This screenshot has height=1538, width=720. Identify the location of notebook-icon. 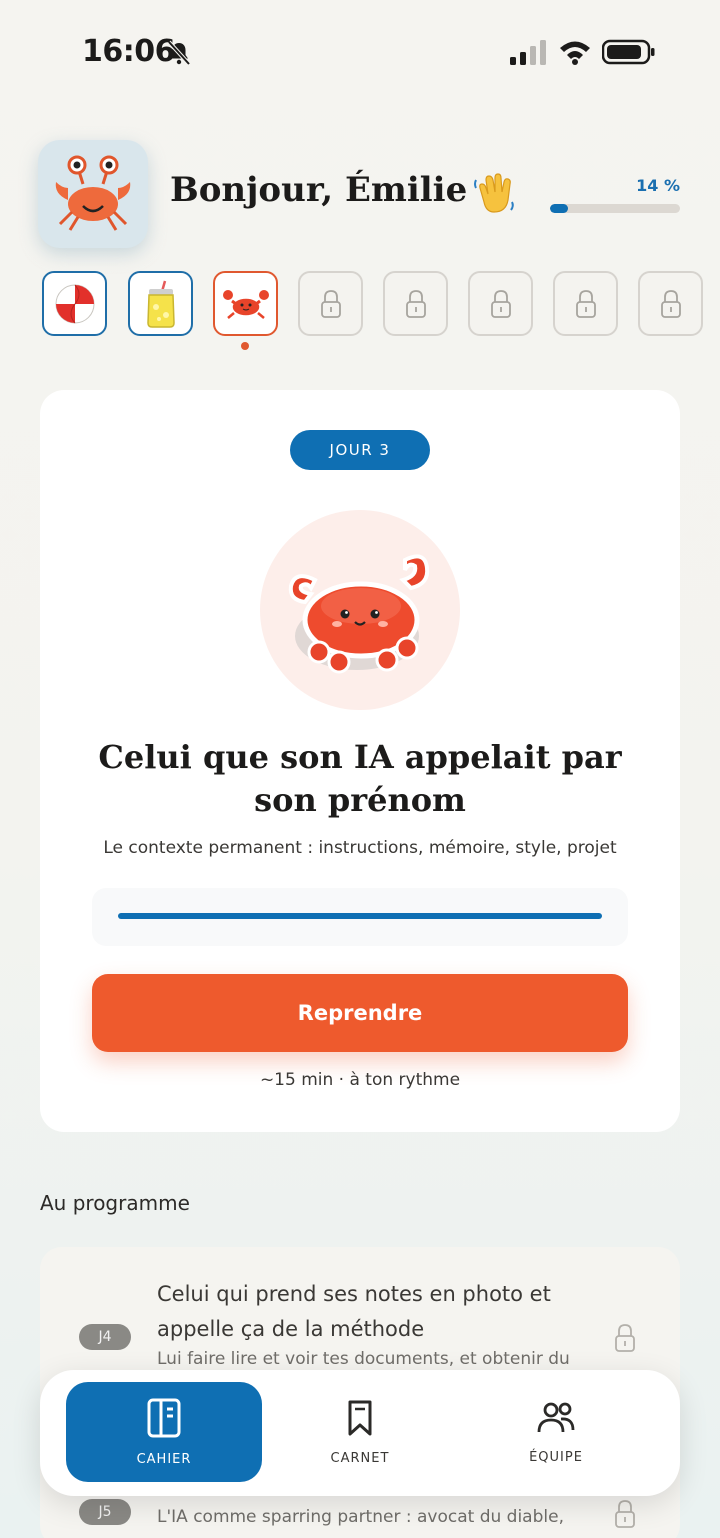
(164, 1417).